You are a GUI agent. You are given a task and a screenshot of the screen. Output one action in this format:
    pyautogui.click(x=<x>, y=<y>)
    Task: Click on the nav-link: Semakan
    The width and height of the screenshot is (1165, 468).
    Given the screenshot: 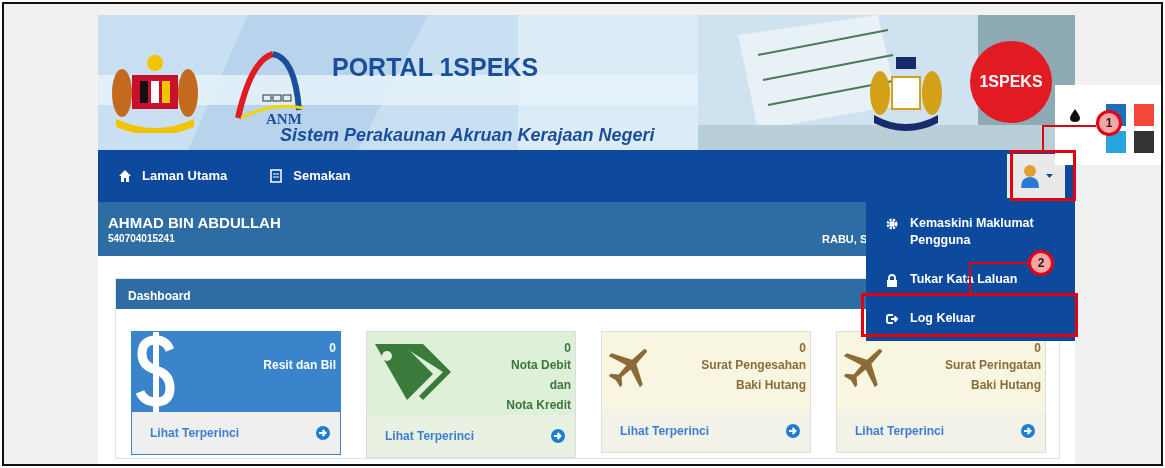 What is the action you would take?
    pyautogui.click(x=310, y=176)
    